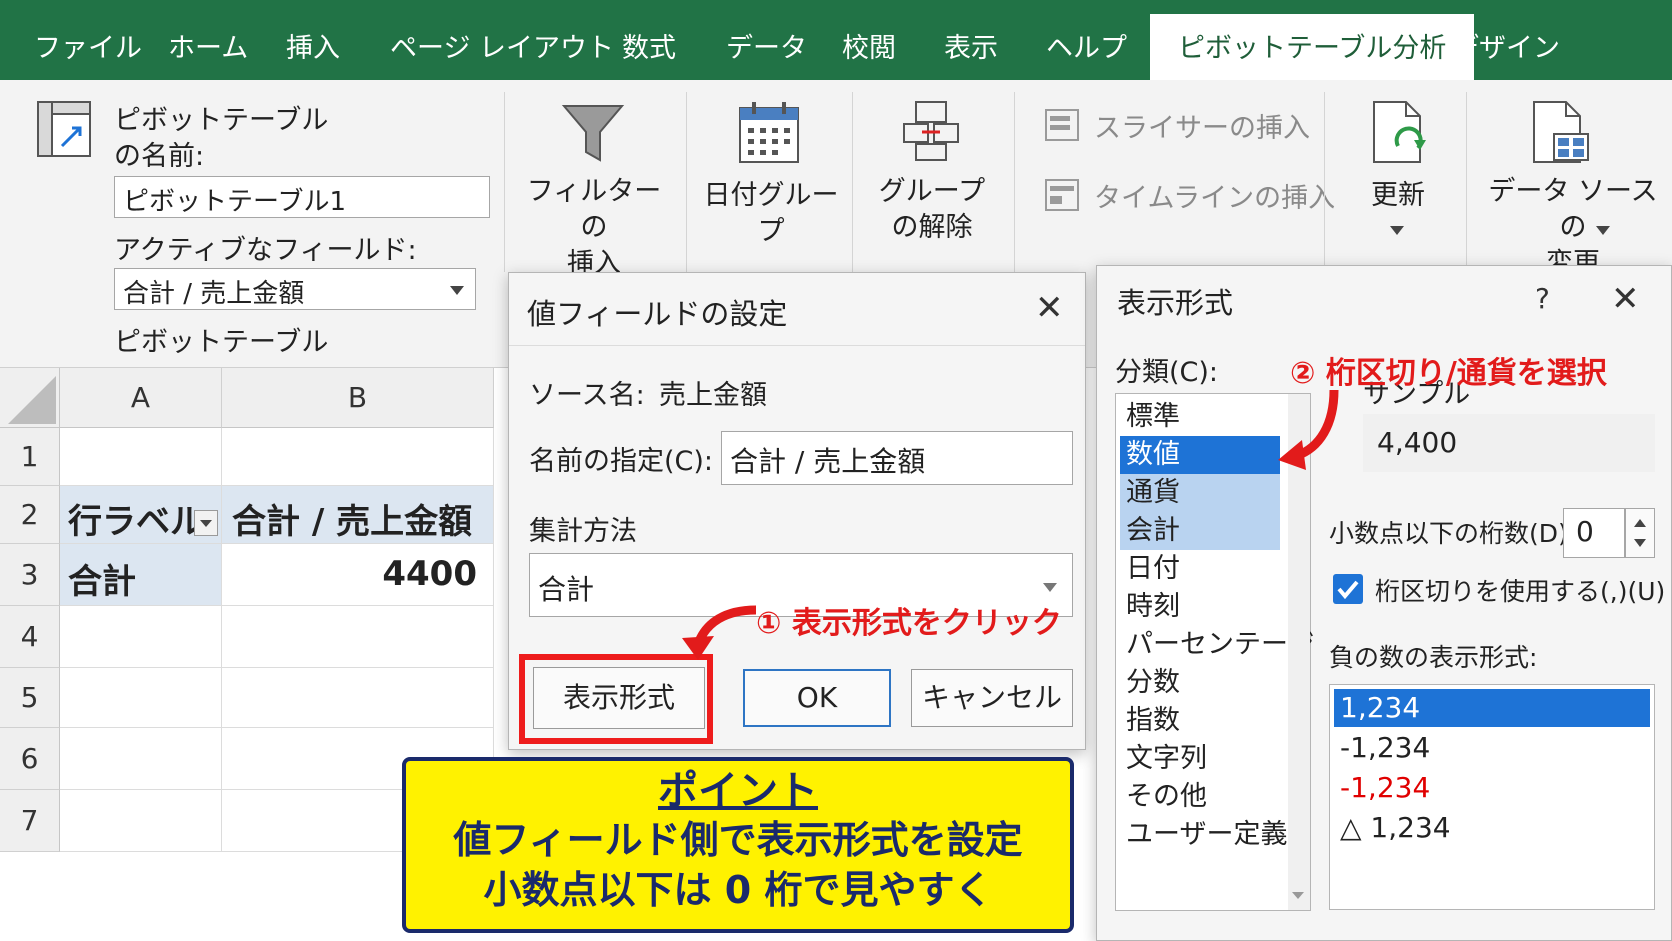 Image resolution: width=1672 pixels, height=941 pixels. Describe the element at coordinates (593, 133) in the screenshot. I see `filter-icon` at that location.